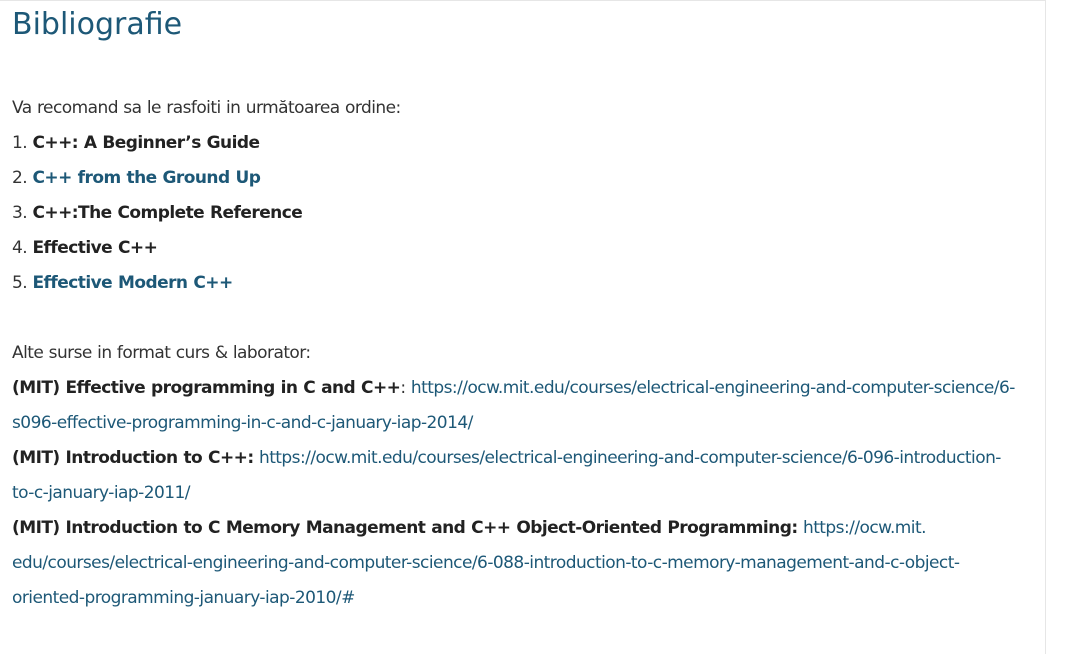 The image size is (1065, 654). I want to click on source-label: (MIT) Effective programming in C and C++, so click(206, 388).